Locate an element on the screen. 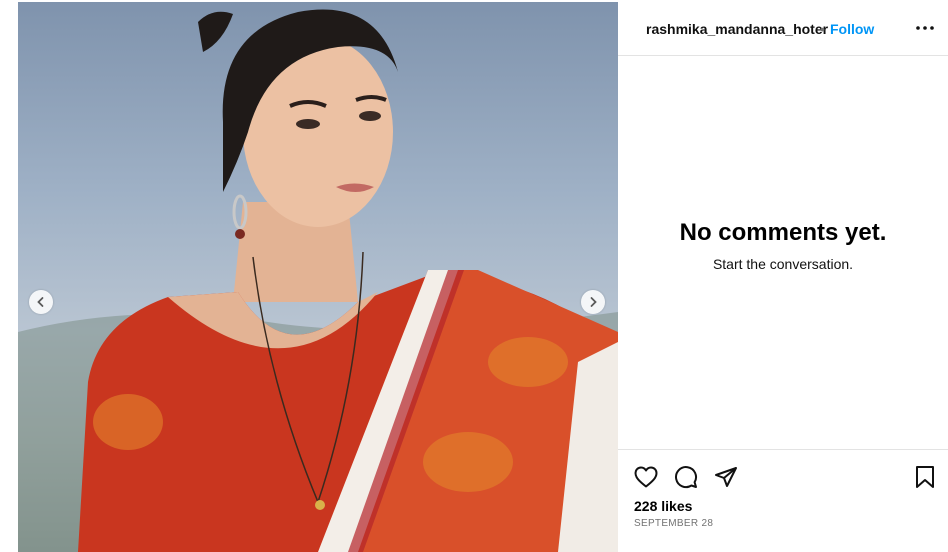 Image resolution: width=948 pixels, height=552 pixels. comment-button is located at coordinates (686, 477).